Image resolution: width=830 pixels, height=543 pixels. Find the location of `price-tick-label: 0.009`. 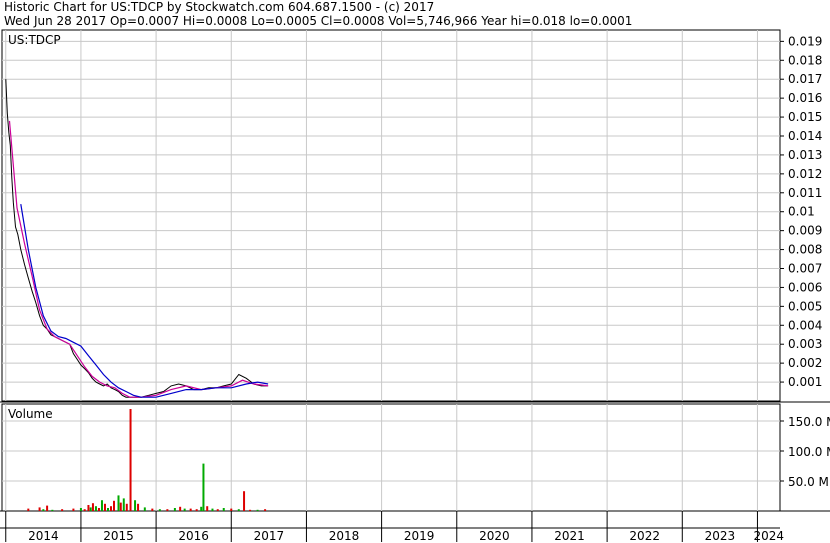

price-tick-label: 0.009 is located at coordinates (805, 231).